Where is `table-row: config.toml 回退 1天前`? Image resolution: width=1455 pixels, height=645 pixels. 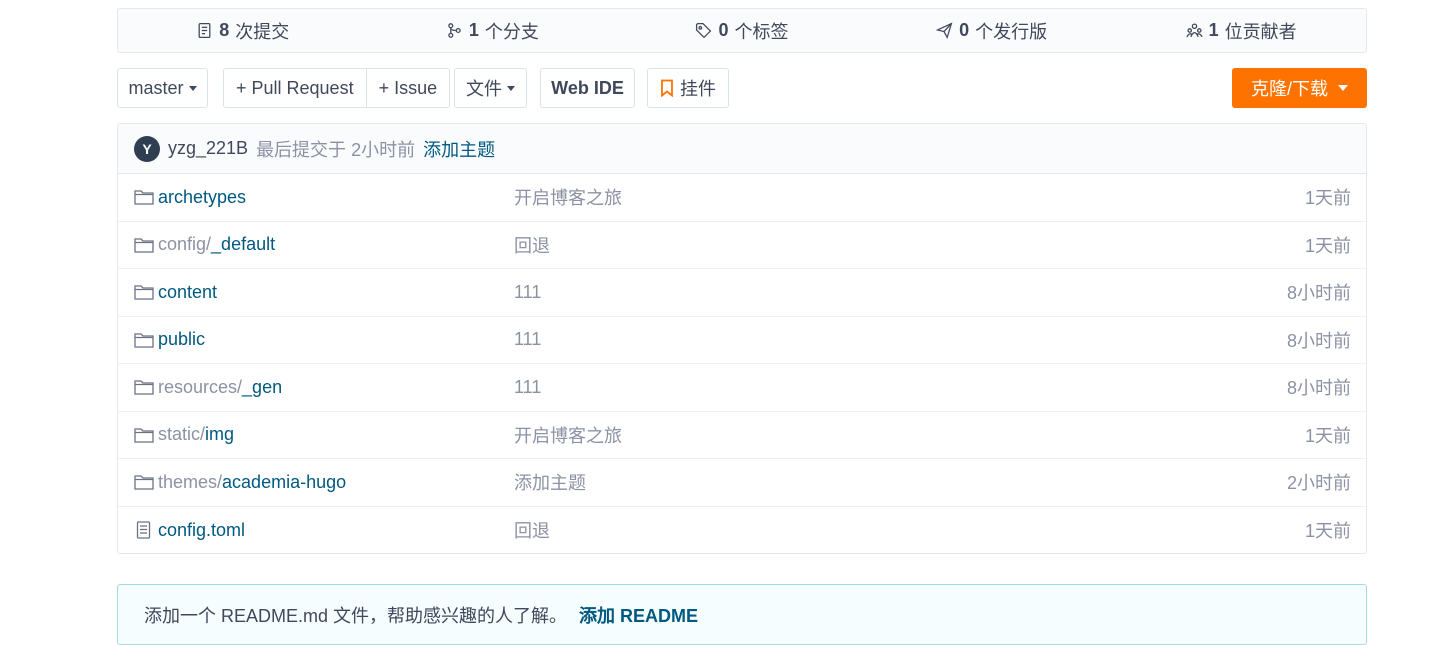
table-row: config.toml 回退 1天前 is located at coordinates (742, 531).